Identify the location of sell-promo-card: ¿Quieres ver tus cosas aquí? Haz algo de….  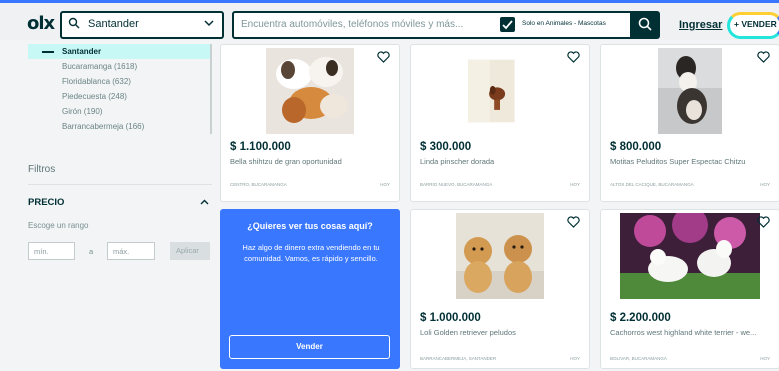
(310, 289).